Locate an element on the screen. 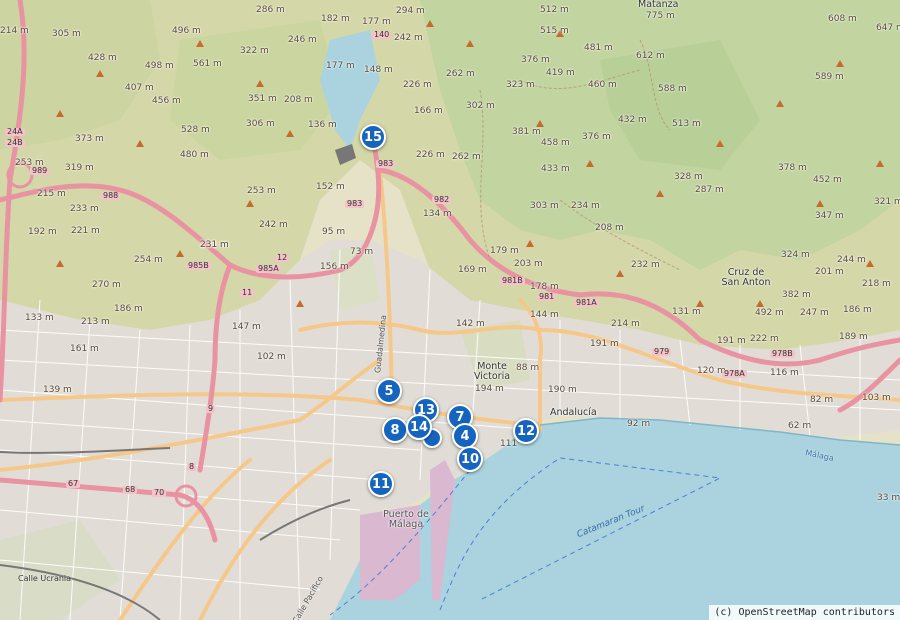  elevation-label: 496 m is located at coordinates (186, 31).